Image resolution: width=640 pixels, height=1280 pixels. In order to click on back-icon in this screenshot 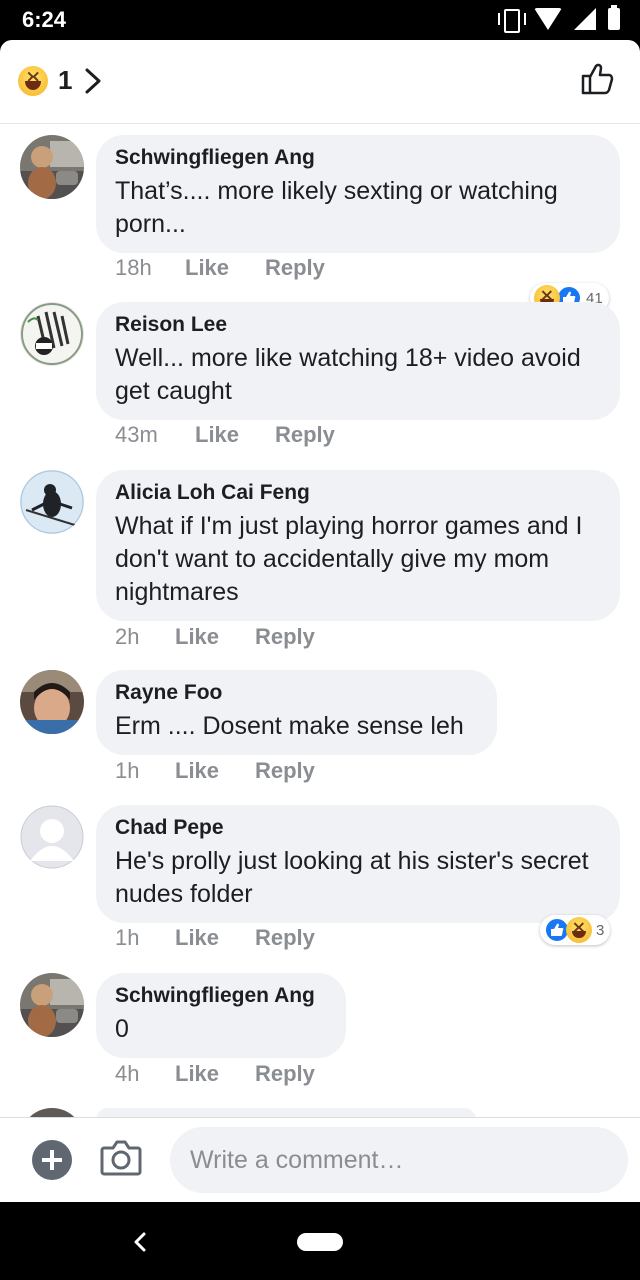, I will do `click(140, 1242)`.